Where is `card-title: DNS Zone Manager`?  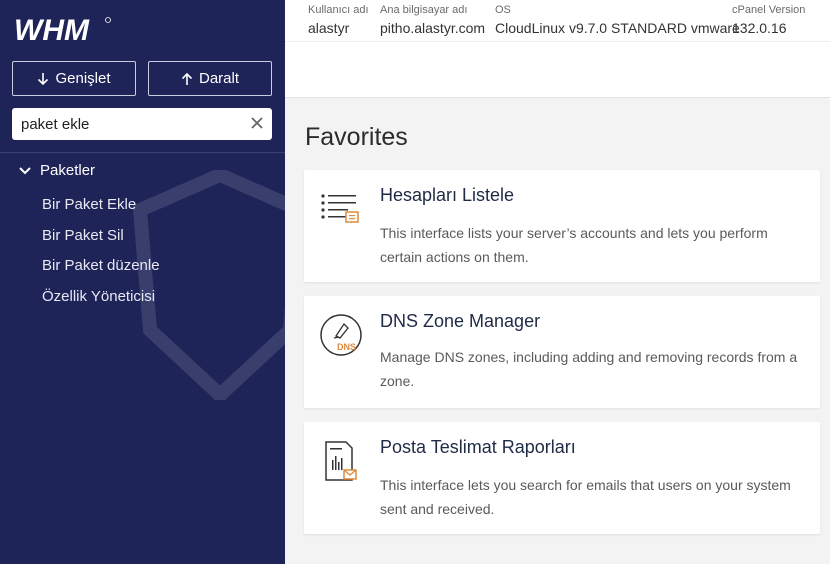
card-title: DNS Zone Manager is located at coordinates (460, 321).